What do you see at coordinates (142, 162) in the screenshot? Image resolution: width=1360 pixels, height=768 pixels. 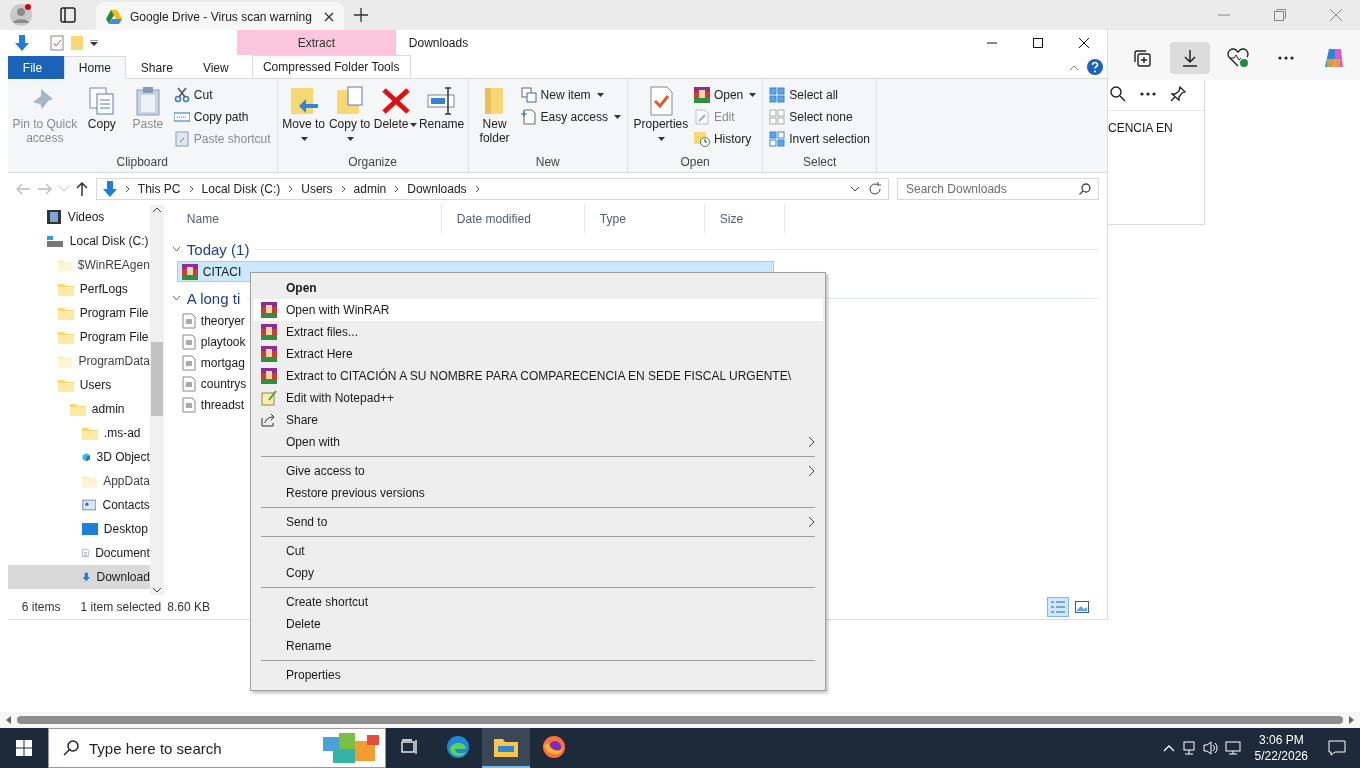 I see `group-label: Clipboard` at bounding box center [142, 162].